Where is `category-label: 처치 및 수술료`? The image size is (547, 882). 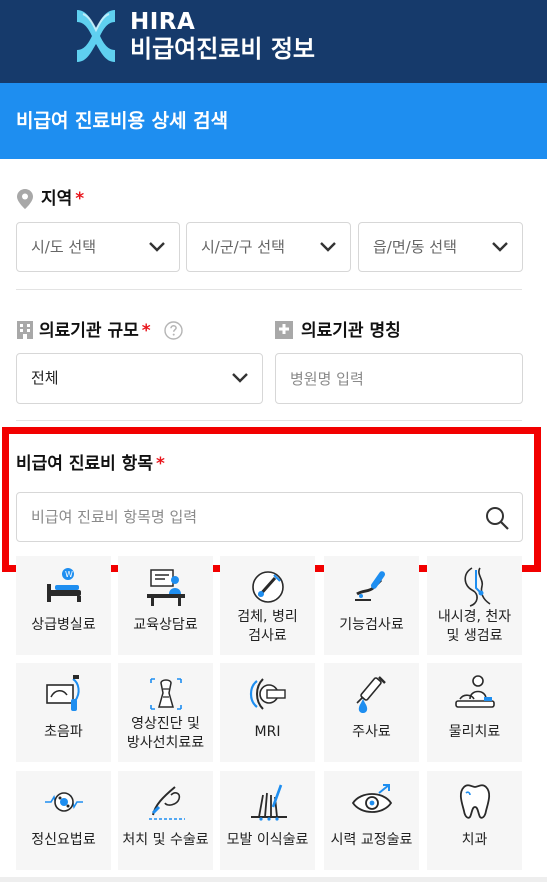
category-label: 처치 및 수술료 is located at coordinates (165, 840).